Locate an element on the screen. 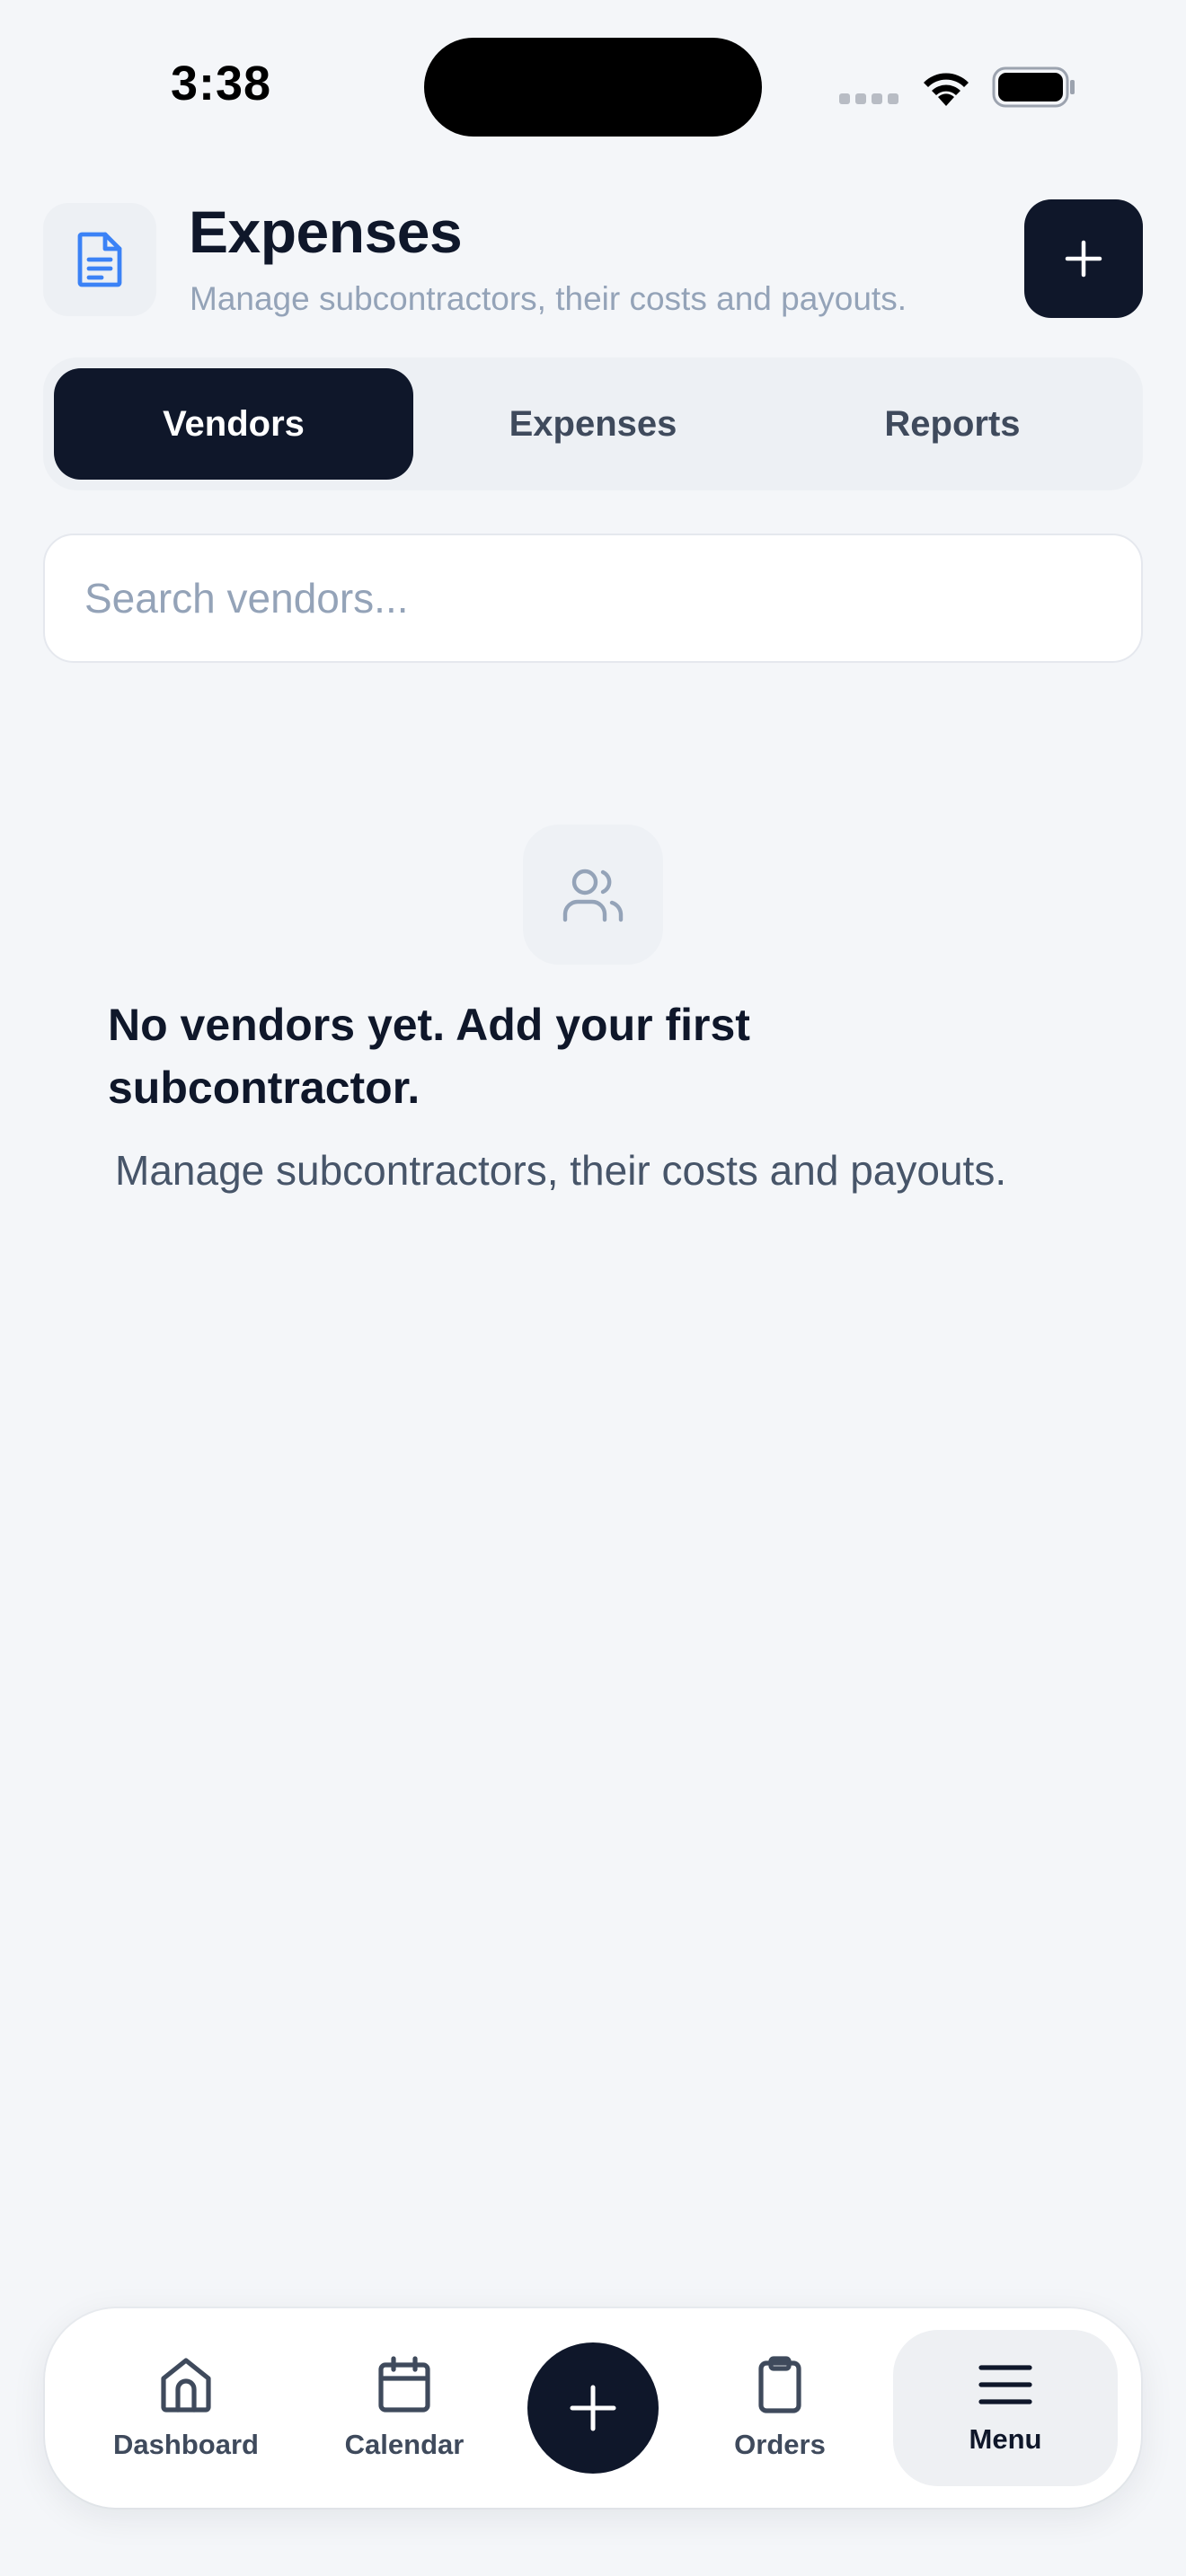 The width and height of the screenshot is (1186, 2576). nav-item-menu: Menu is located at coordinates (1005, 2408).